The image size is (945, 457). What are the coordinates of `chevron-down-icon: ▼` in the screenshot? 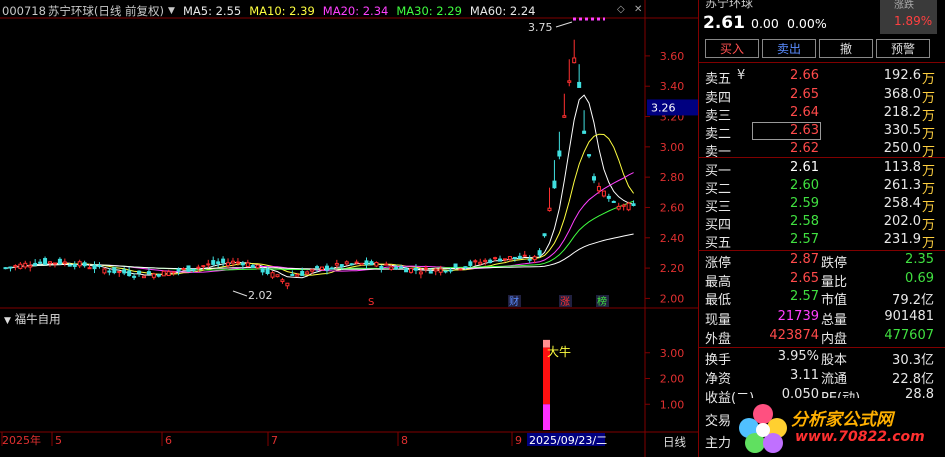 It's located at (7, 321).